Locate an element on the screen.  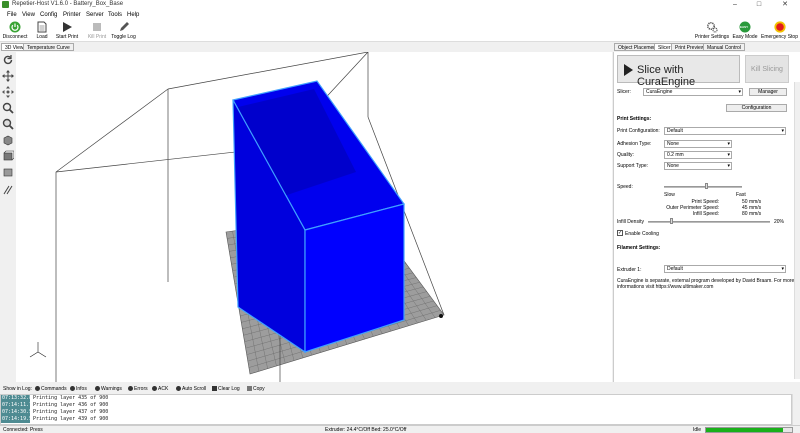
toggle-log-label: Toggle Log is located at coordinates (123, 37).